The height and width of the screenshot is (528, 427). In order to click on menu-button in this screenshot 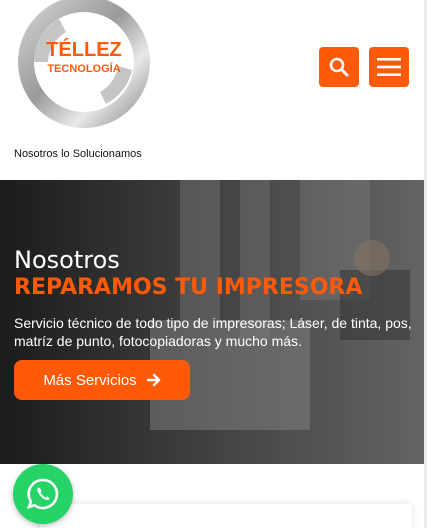, I will do `click(389, 67)`.